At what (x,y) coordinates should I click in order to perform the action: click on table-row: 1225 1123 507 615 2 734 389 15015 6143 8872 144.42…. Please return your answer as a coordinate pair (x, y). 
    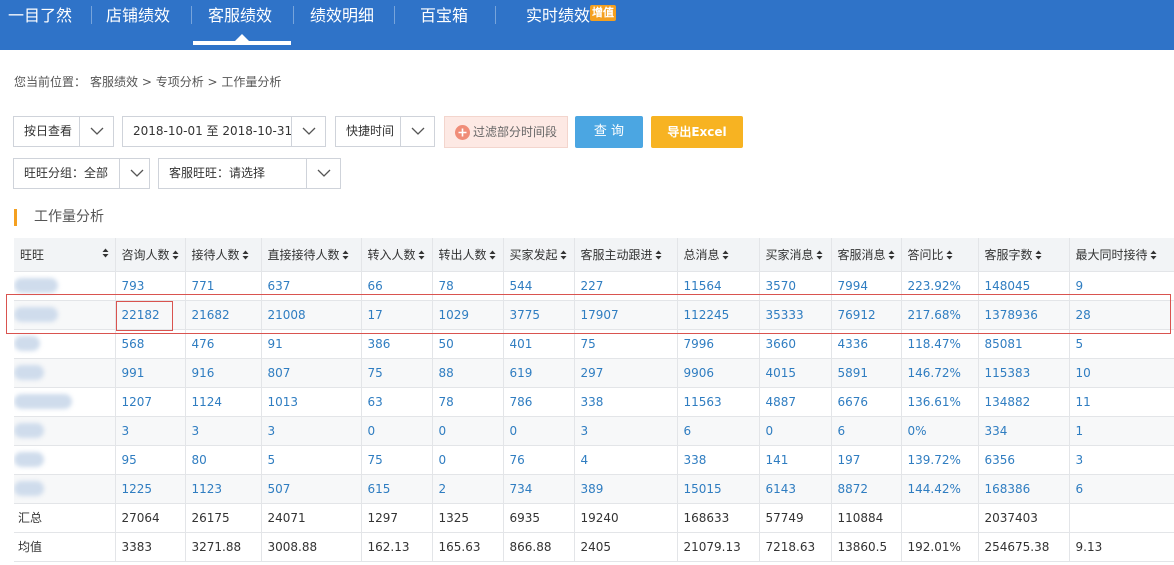
    Looking at the image, I should click on (594, 489).